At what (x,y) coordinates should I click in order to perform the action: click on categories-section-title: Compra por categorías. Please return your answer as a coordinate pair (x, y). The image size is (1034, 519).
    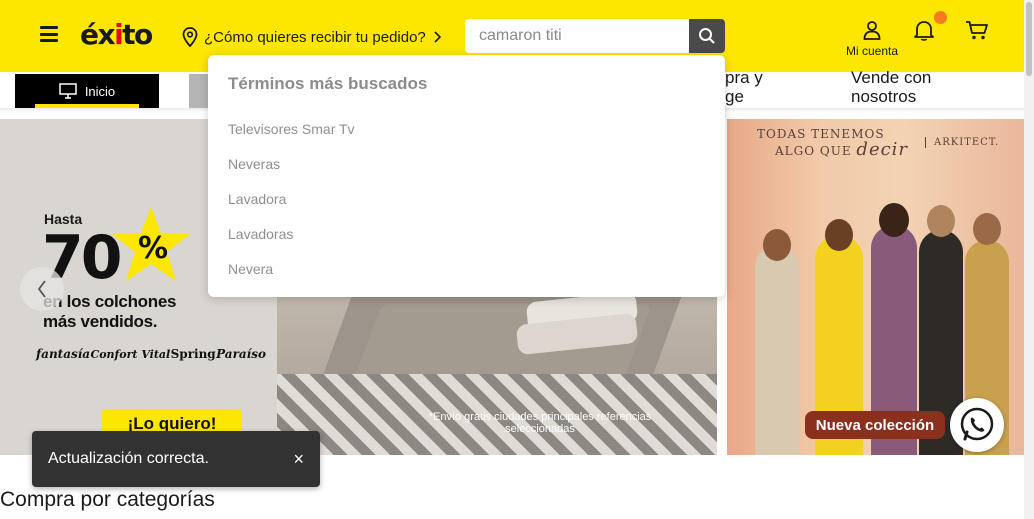
    Looking at the image, I should click on (107, 499).